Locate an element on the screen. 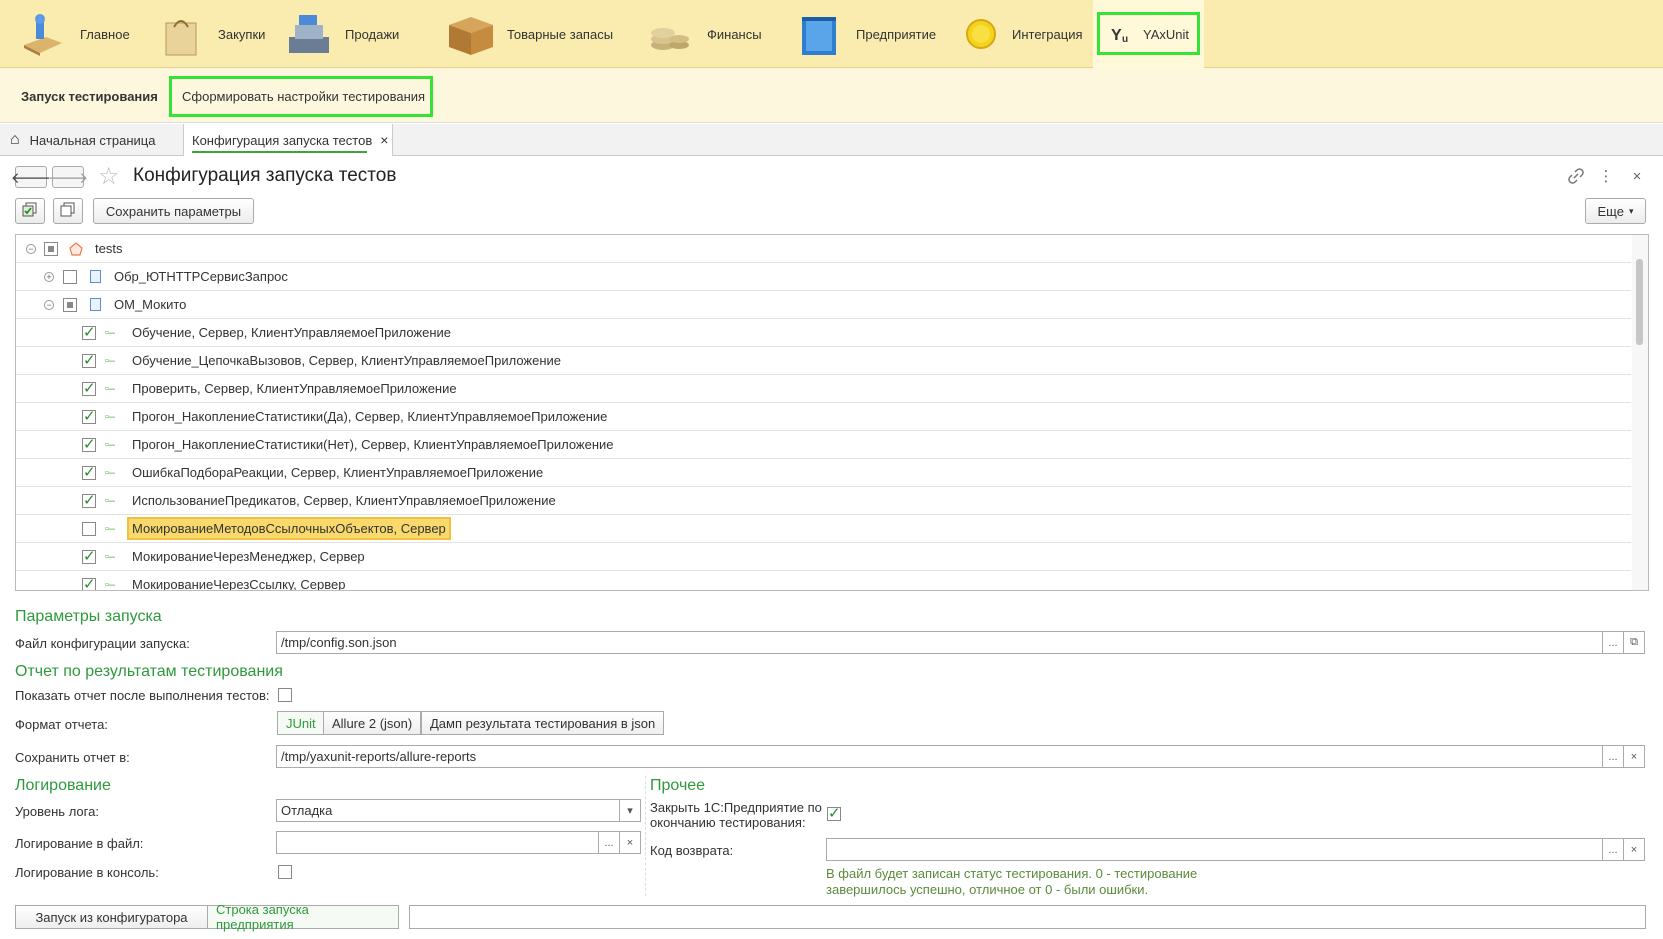 The height and width of the screenshot is (939, 1663). save-report-clear-button: × is located at coordinates (1634, 756).